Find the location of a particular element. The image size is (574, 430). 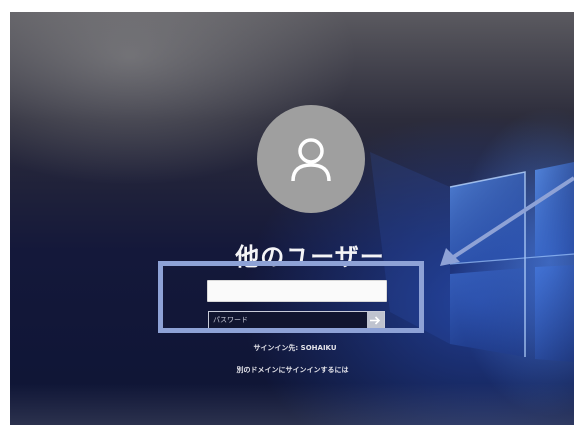

user-avatar is located at coordinates (311, 159).